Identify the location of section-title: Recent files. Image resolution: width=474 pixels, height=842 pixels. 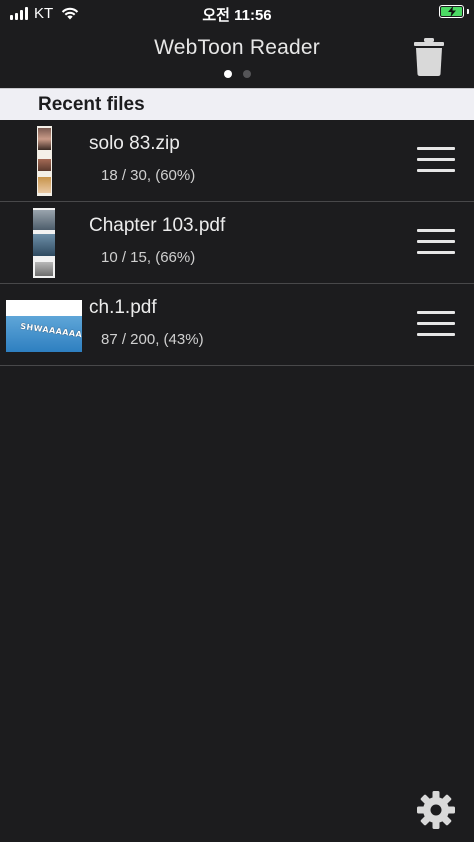
(91, 104).